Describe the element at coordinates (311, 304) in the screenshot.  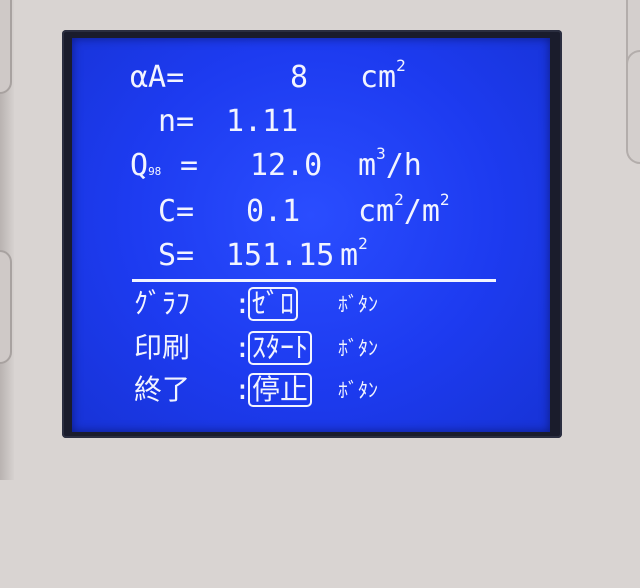
I see `menu-row-graph: ｸﾞﾗﾌ : ｾﾞﾛ ﾎﾞﾀﾝ` at that location.